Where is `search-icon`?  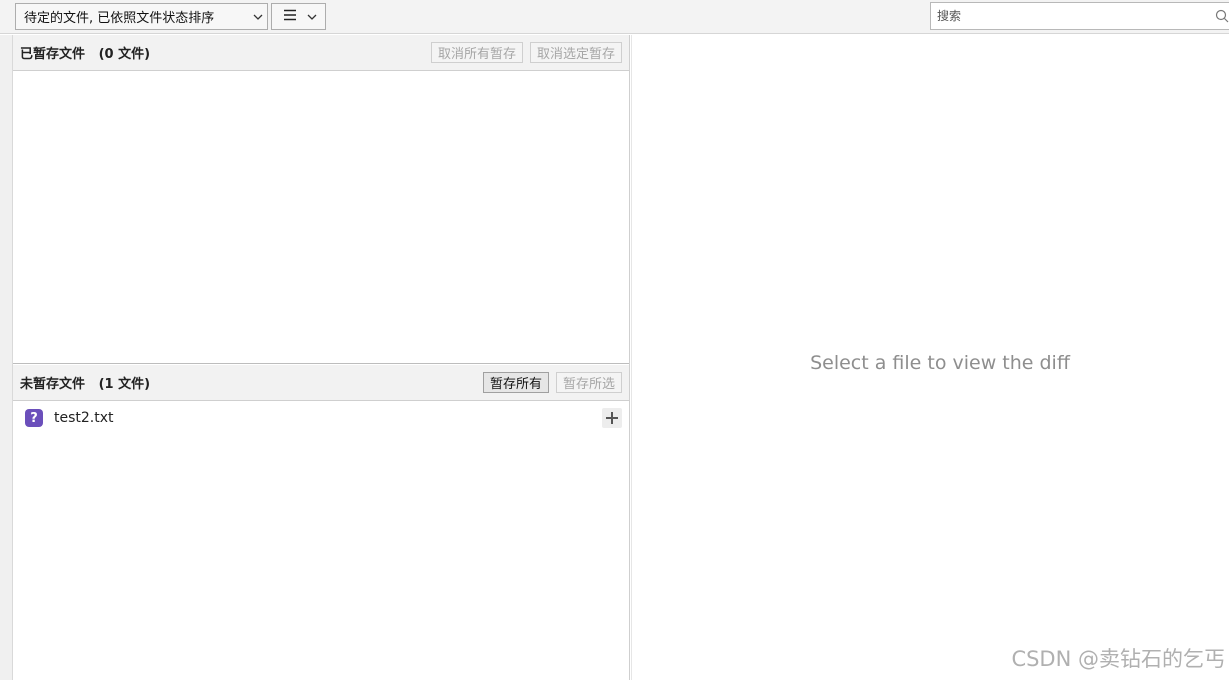 search-icon is located at coordinates (1222, 16).